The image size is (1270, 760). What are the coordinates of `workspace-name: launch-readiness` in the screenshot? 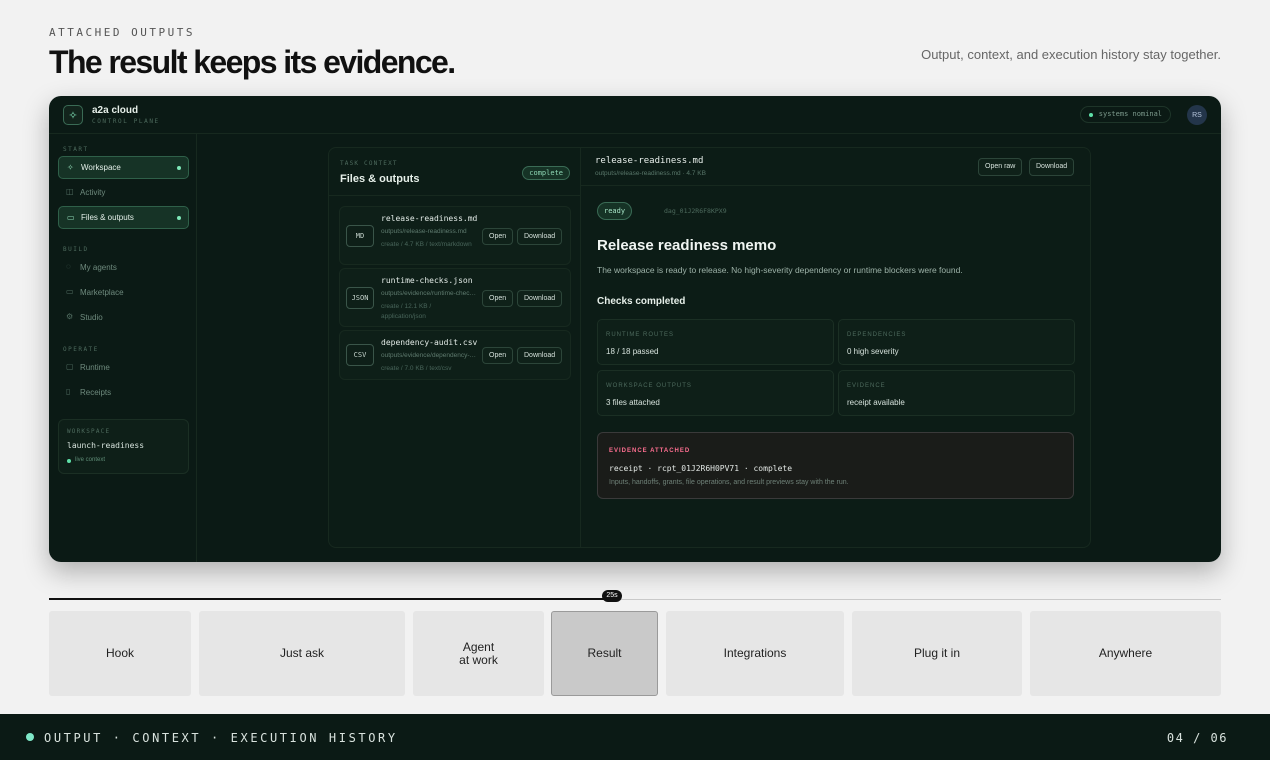 It's located at (106, 445).